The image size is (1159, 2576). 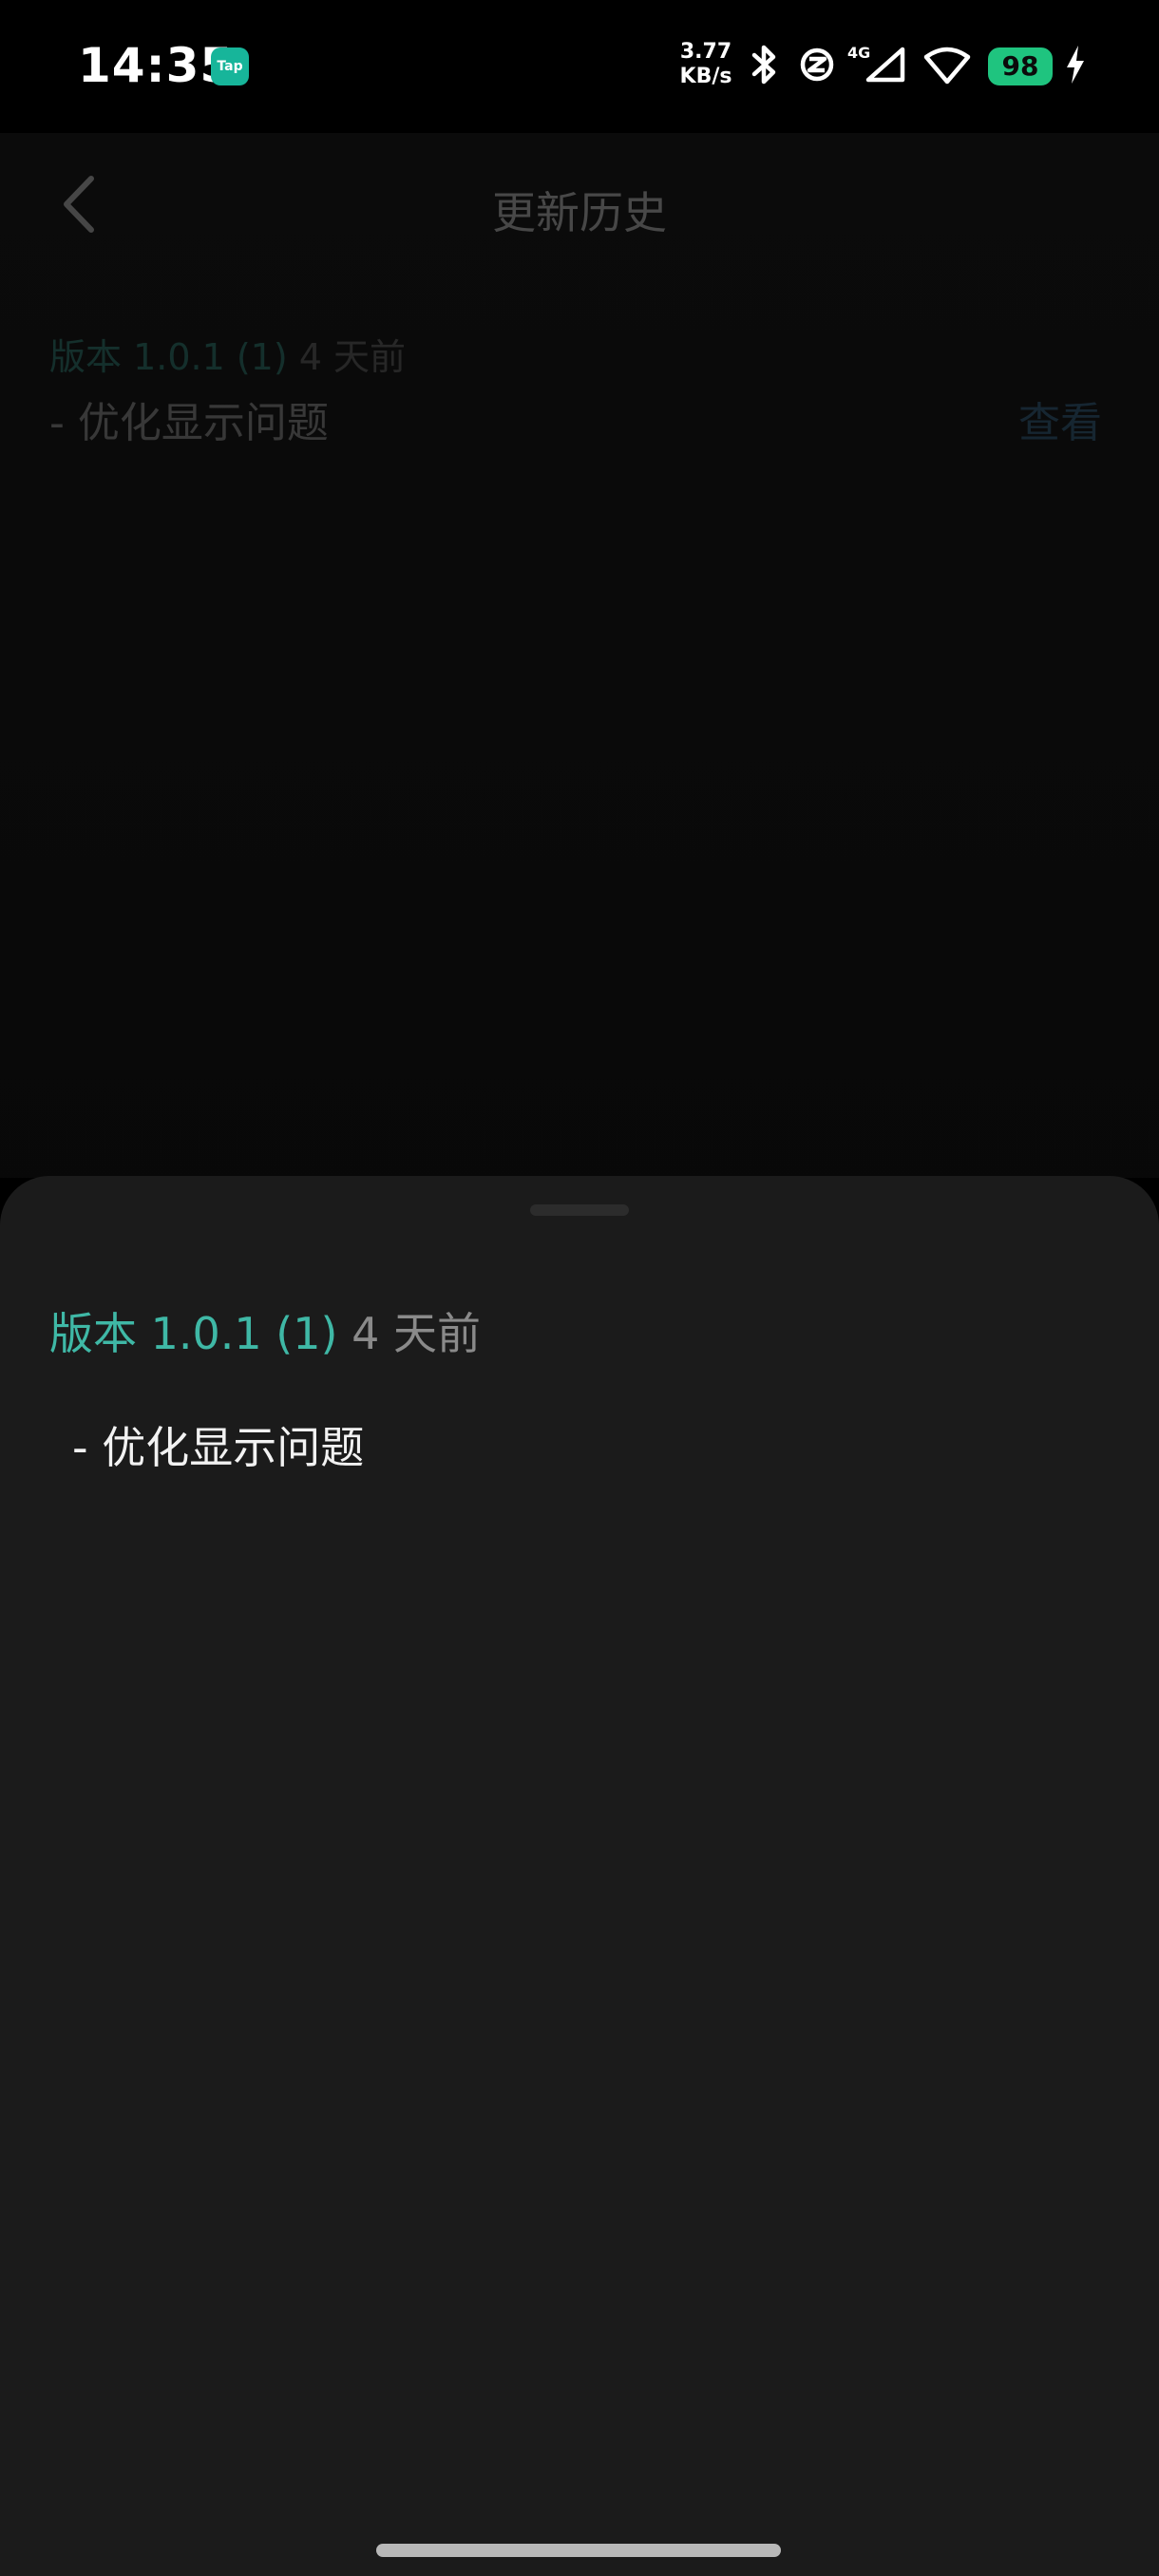 I want to click on sheet-release-note: - 优化显示问题, so click(x=218, y=1447).